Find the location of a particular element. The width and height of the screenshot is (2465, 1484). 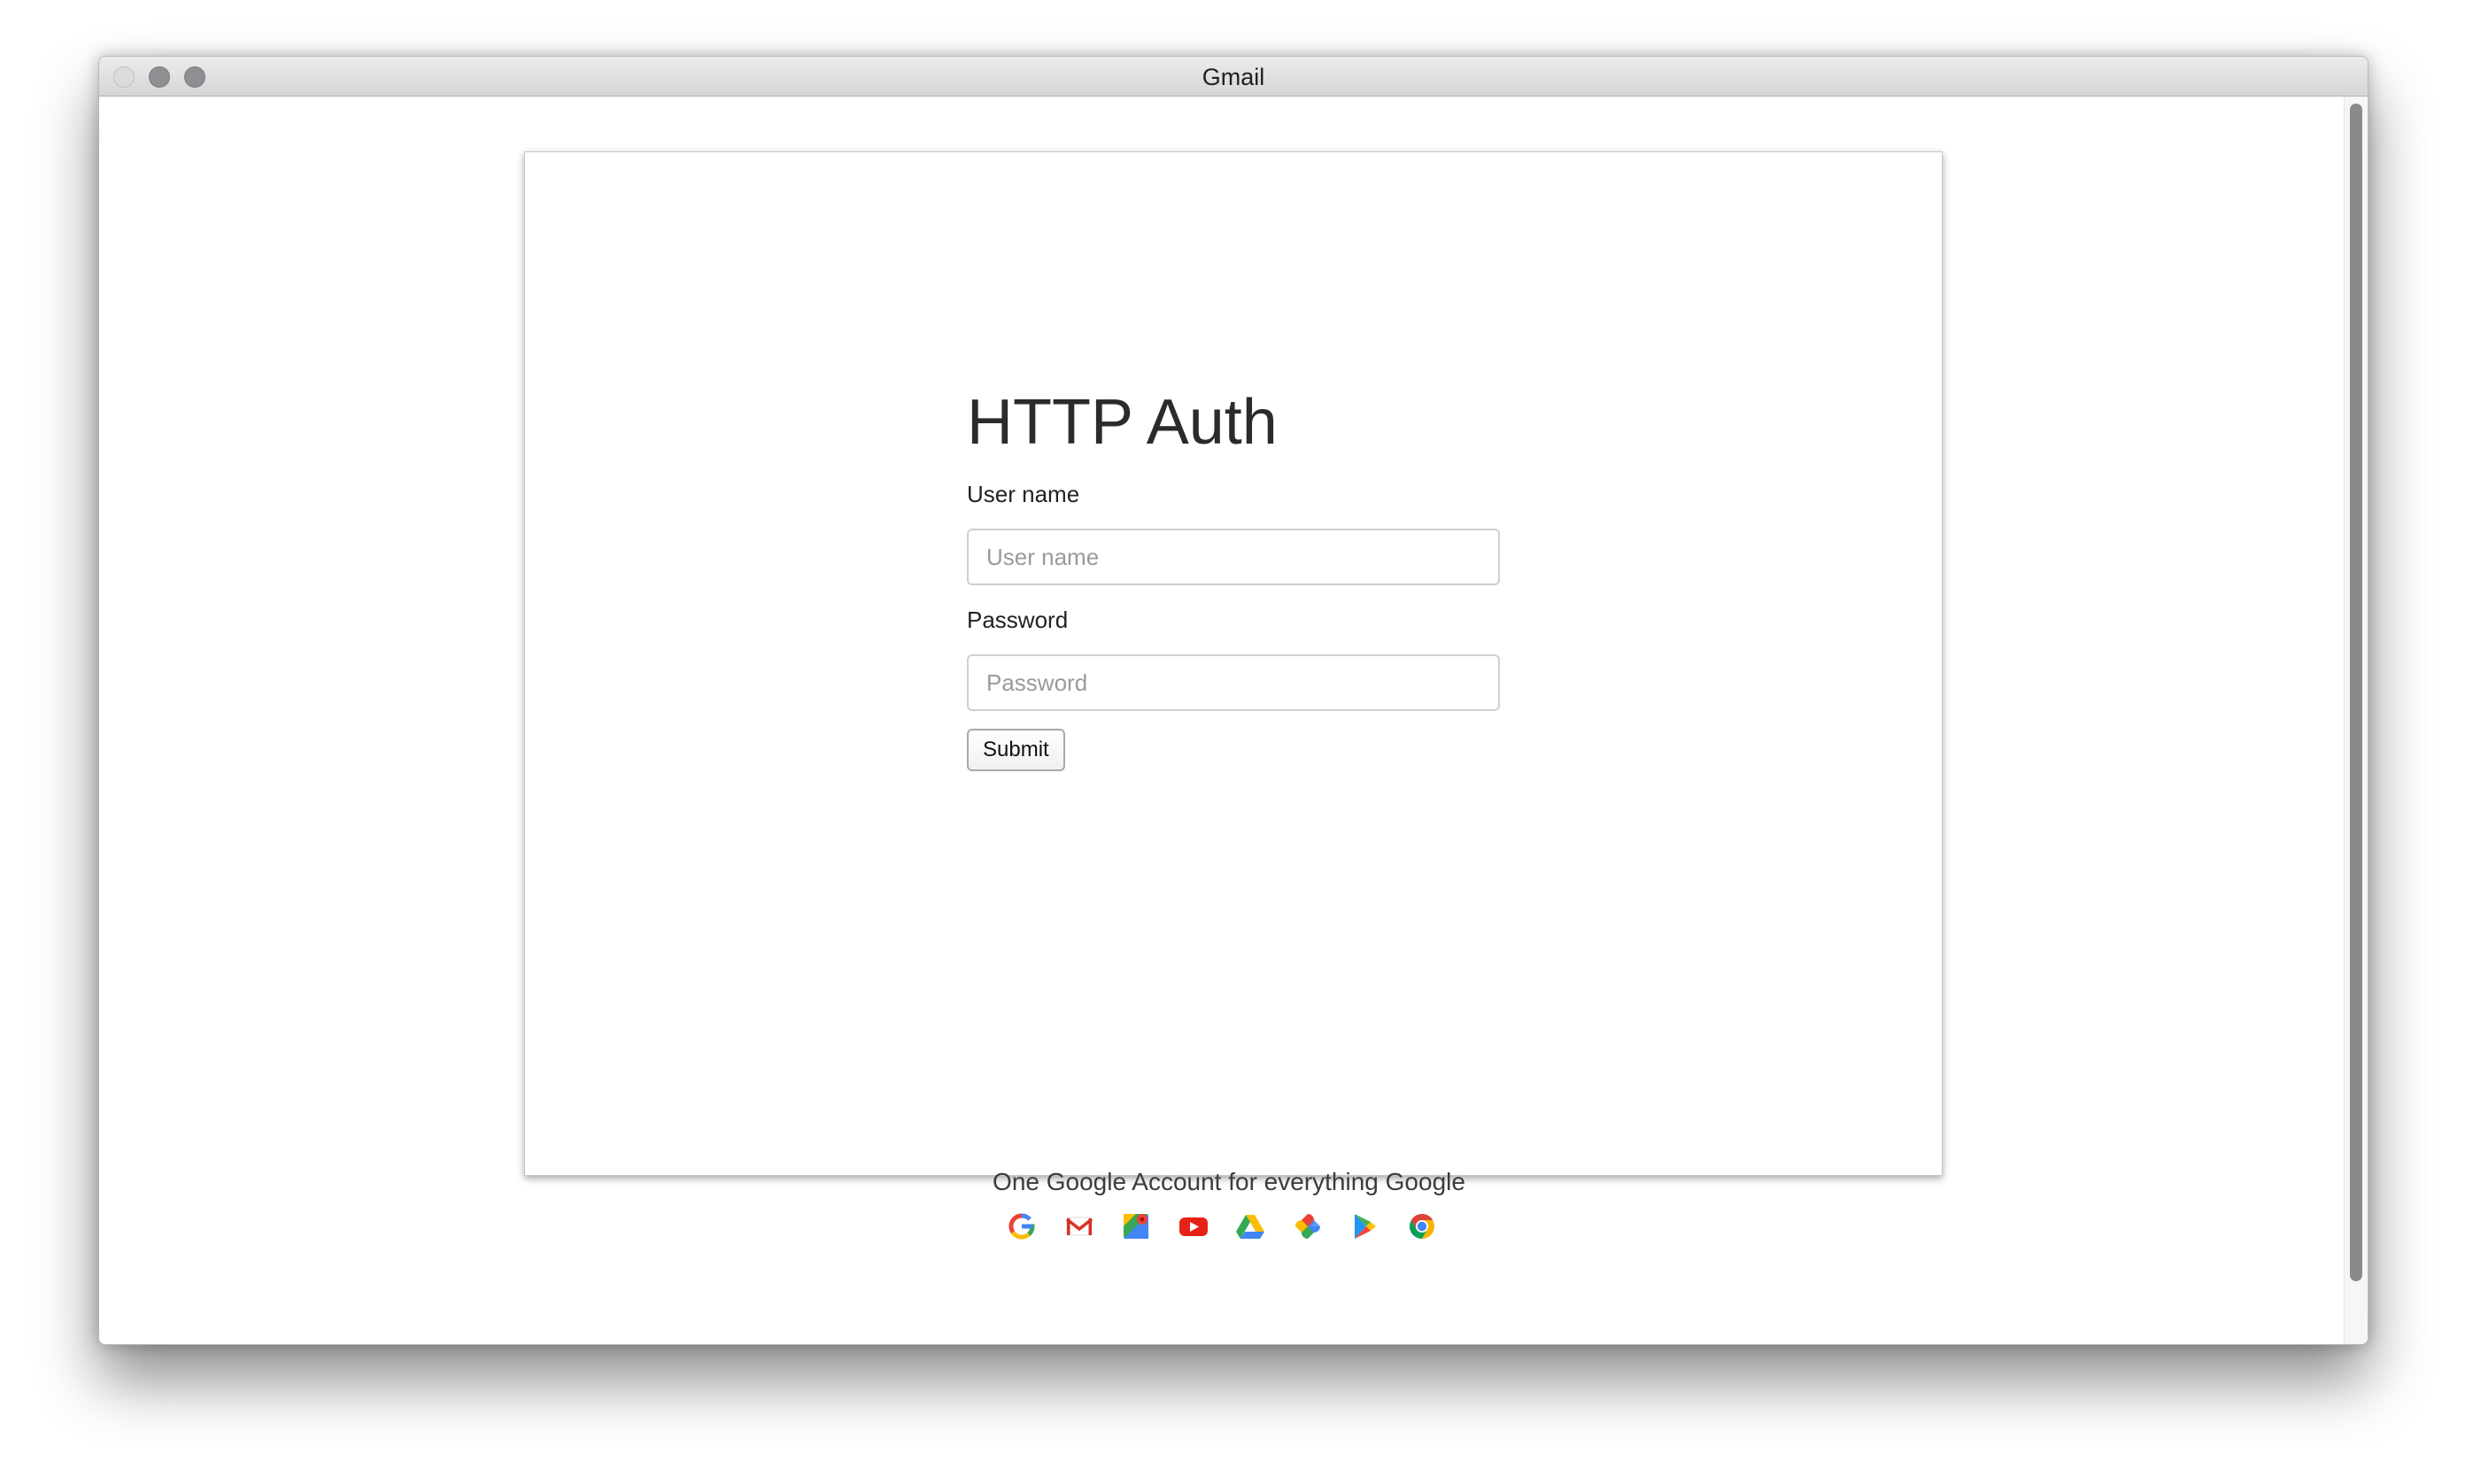

dialog-title: HTTP Auth is located at coordinates (1122, 422).